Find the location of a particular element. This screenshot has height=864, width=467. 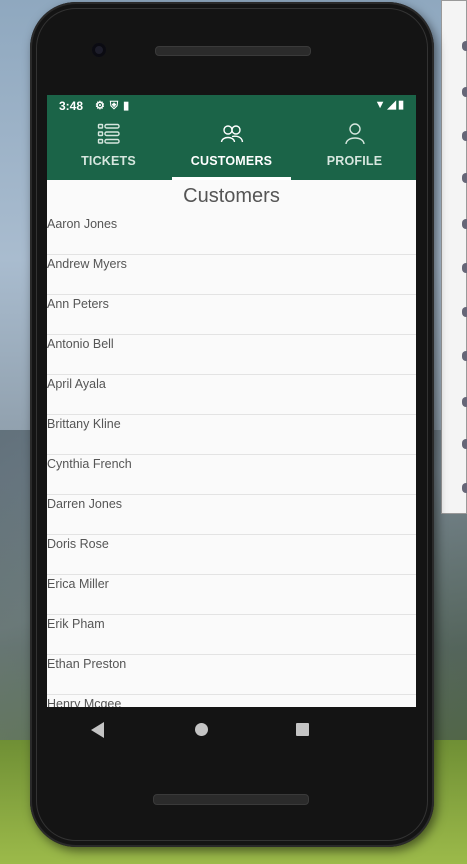

earpiece-speaker is located at coordinates (233, 51).